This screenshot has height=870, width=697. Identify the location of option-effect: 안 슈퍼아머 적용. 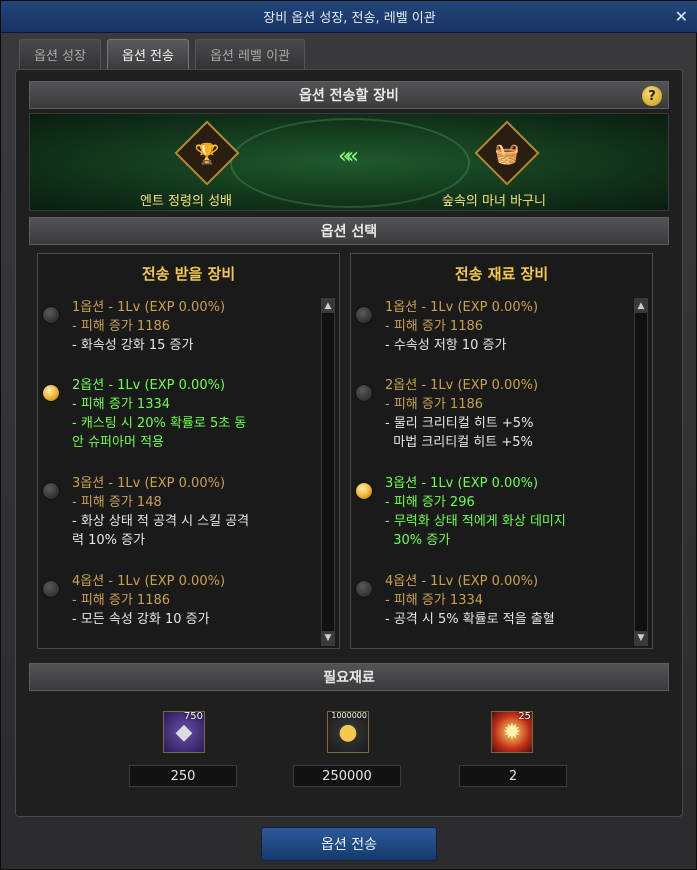
(118, 442).